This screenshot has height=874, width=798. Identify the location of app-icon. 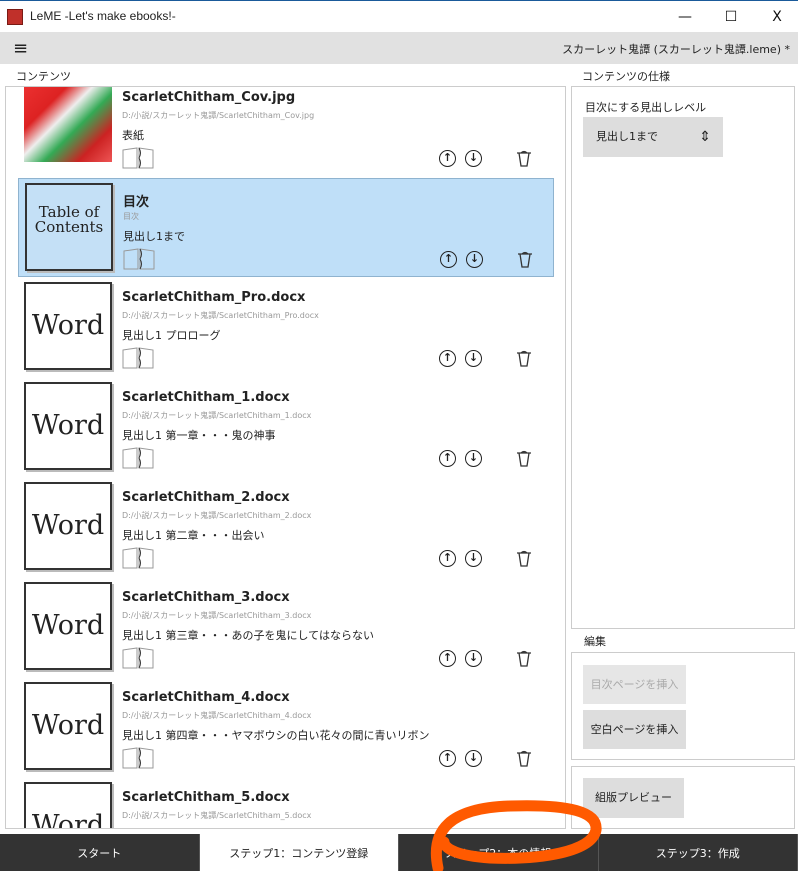
(15, 17).